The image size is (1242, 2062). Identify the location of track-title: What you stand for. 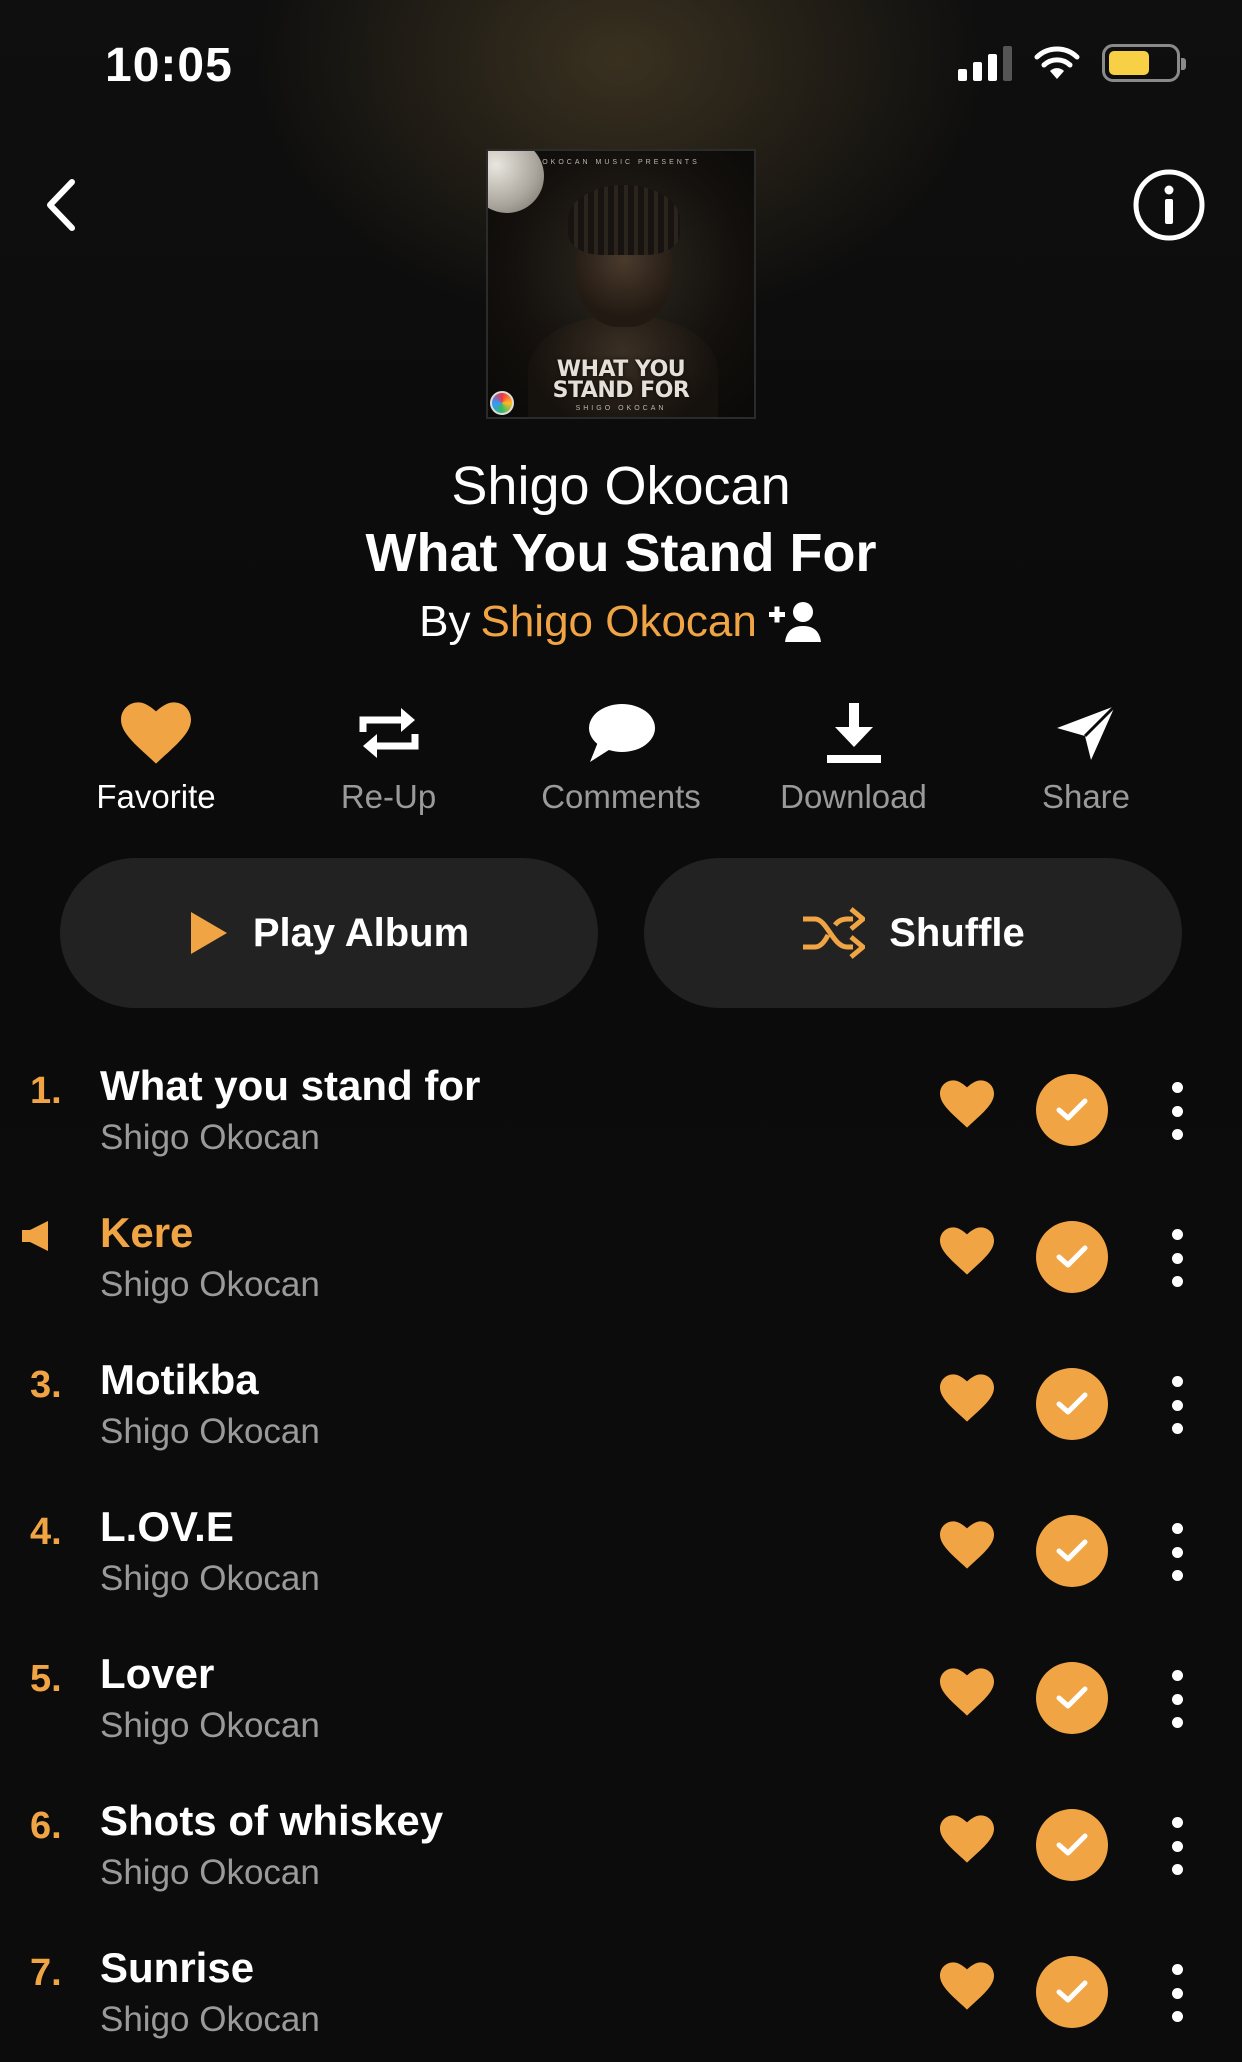
(290, 1085).